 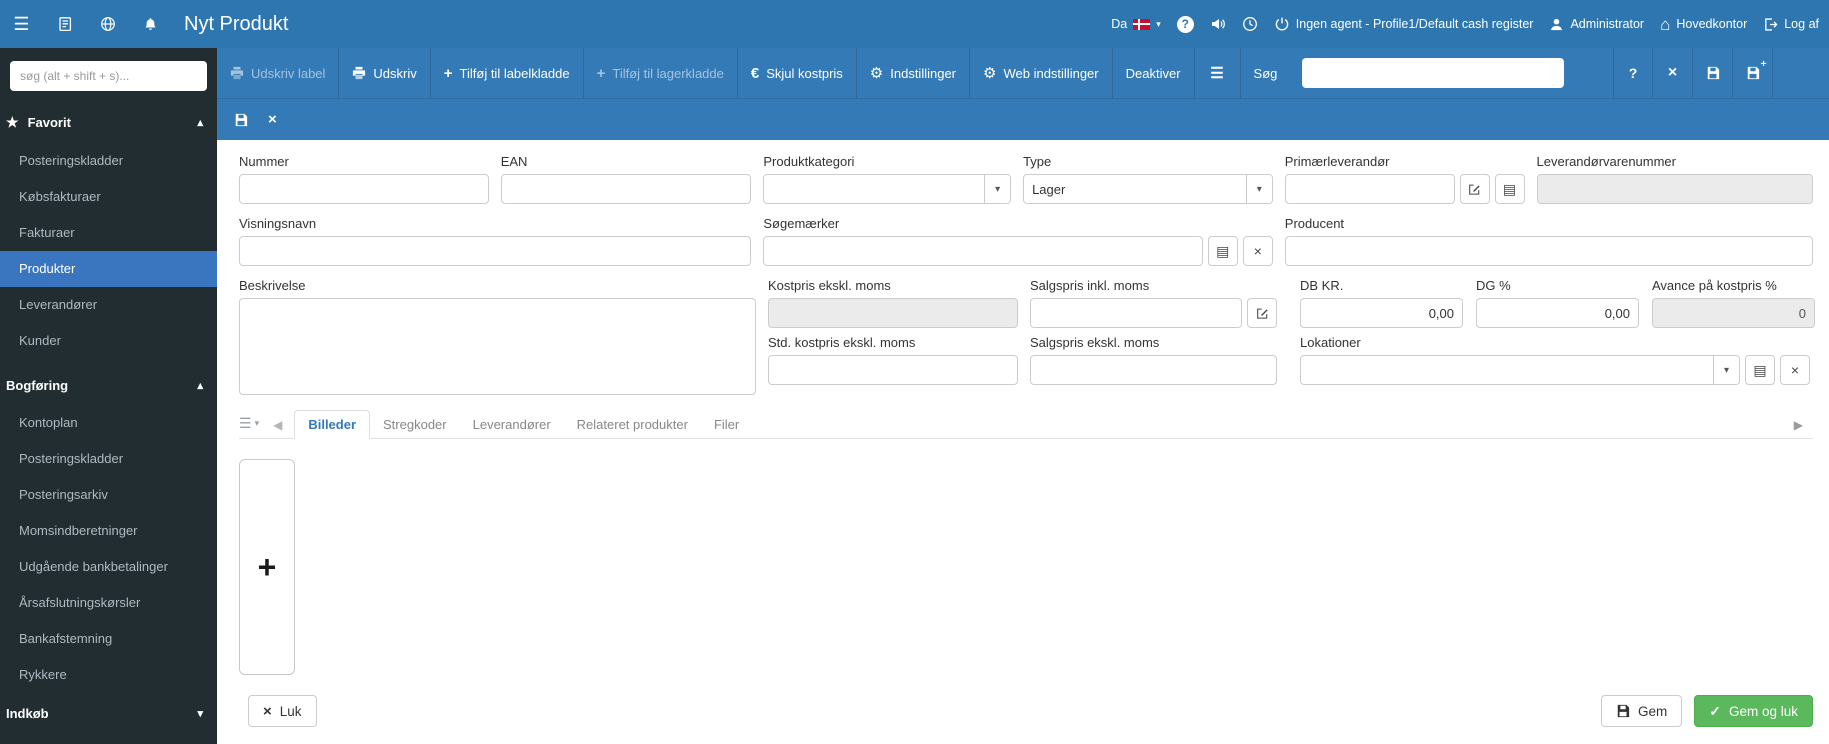 I want to click on hamburger-icon: ☰, so click(x=1217, y=73).